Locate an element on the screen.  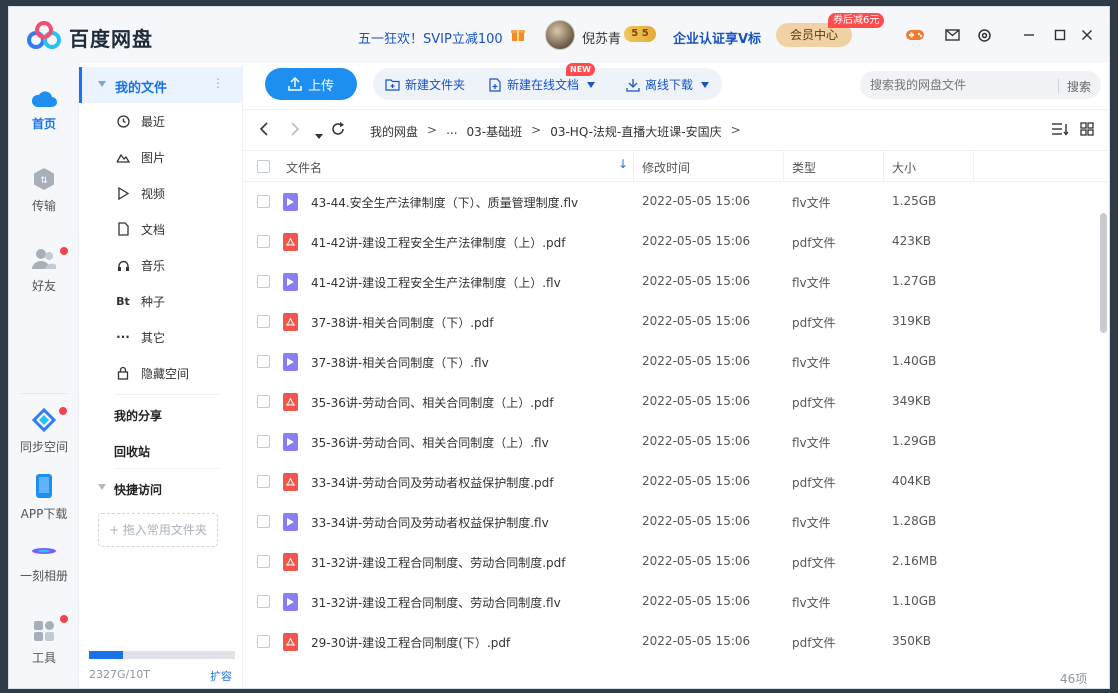
nav-sync-space: 同步空间 is located at coordinates (44, 431).